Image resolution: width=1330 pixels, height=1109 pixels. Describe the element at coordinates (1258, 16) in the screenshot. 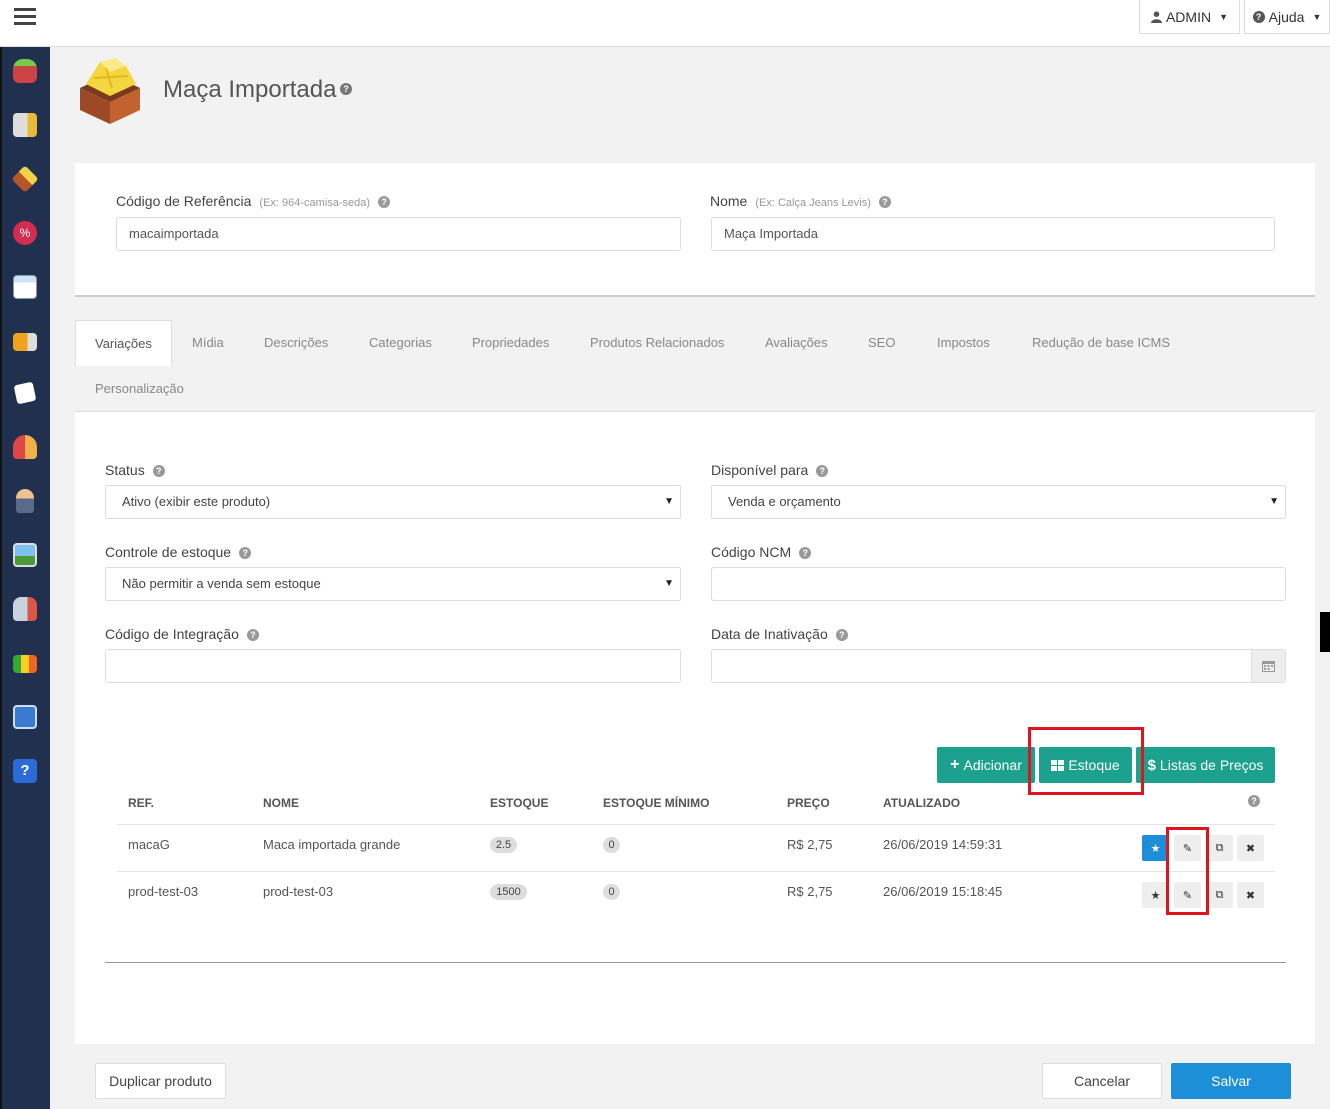

I see `question-icon: ?` at that location.